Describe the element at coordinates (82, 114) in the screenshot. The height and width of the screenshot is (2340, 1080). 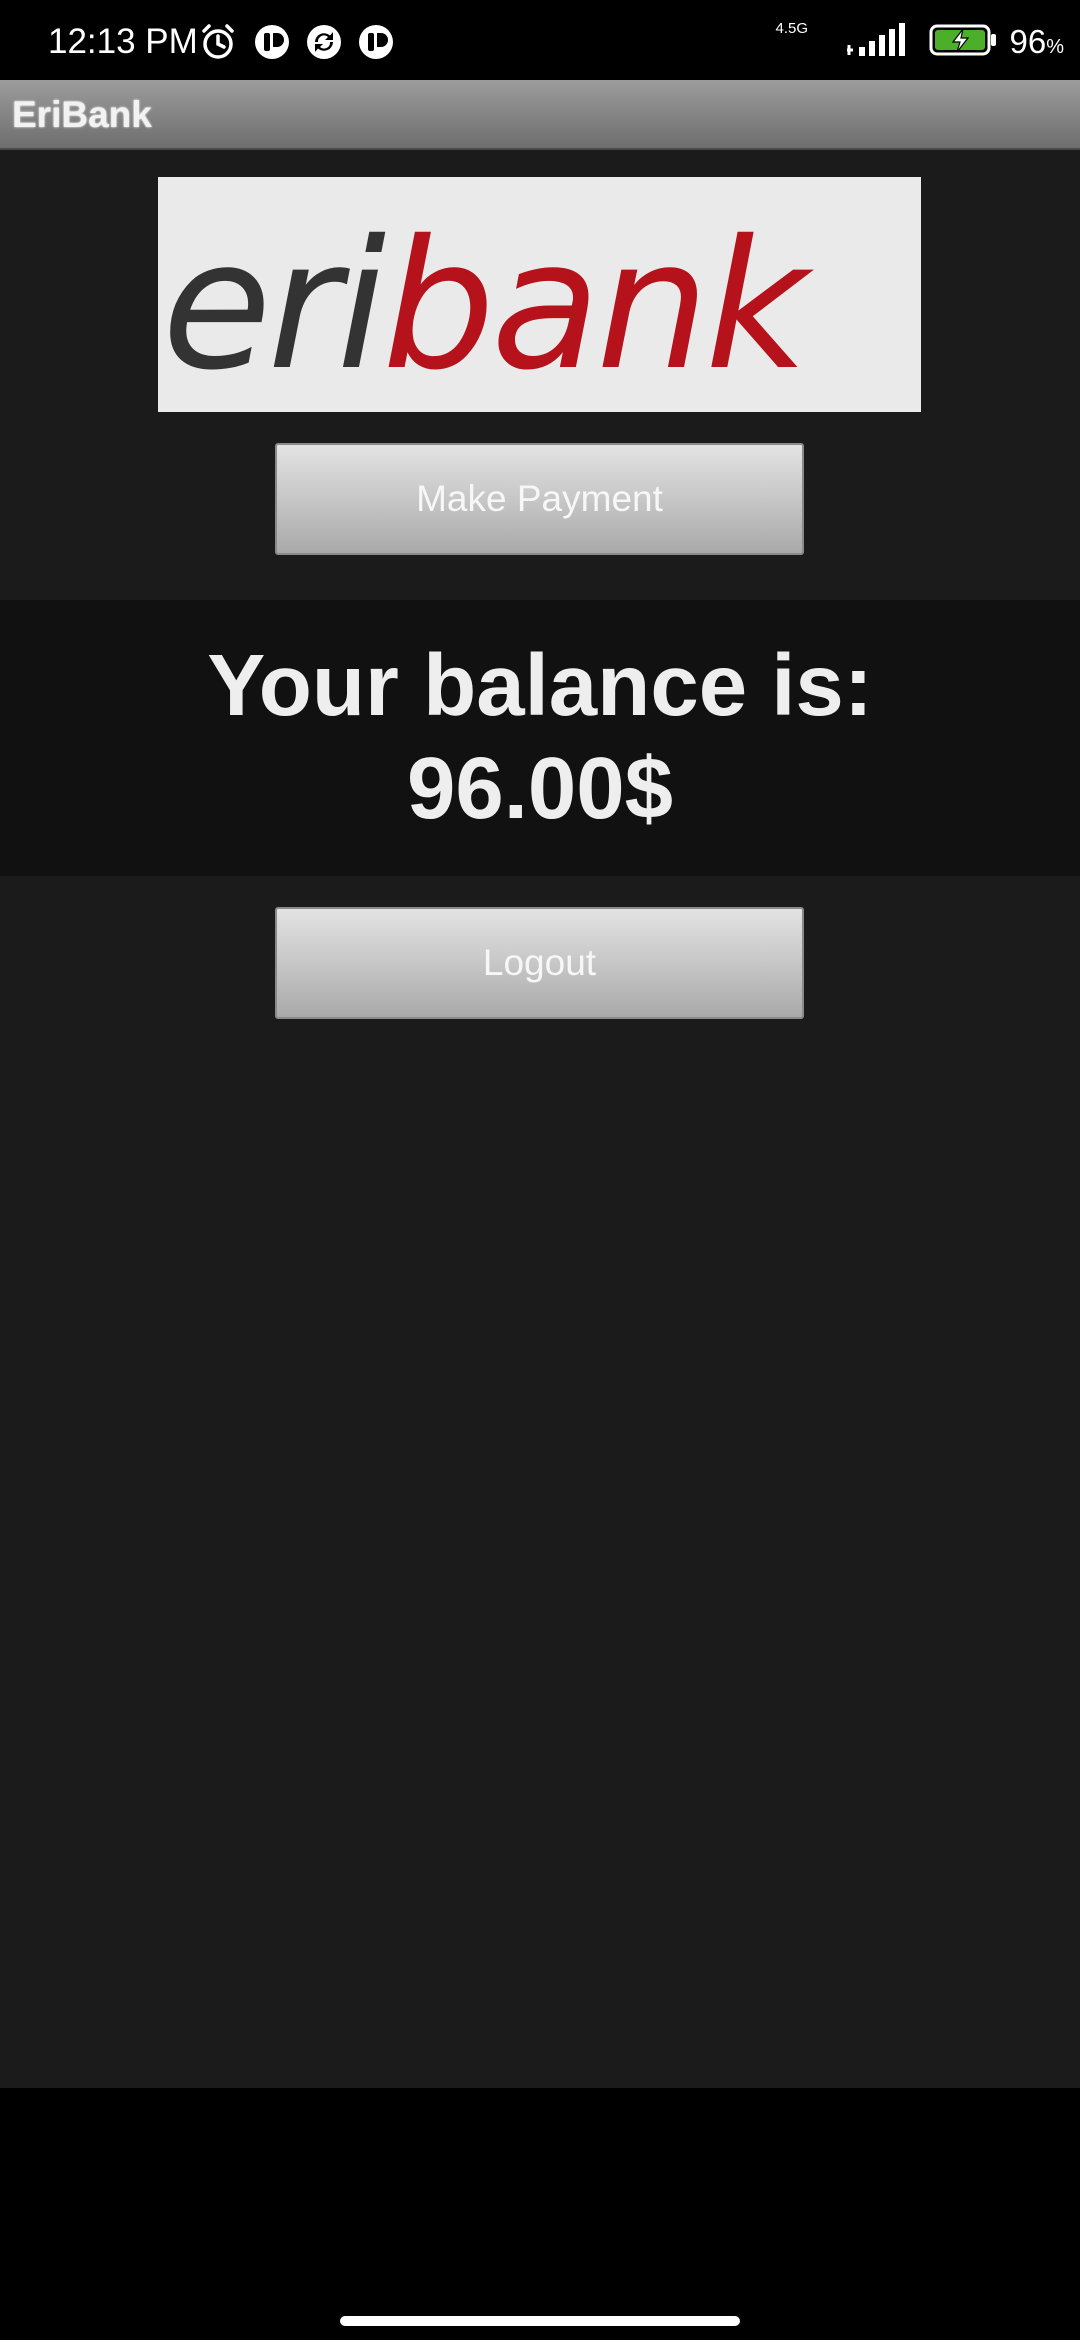
I see `app-title: EriBank` at that location.